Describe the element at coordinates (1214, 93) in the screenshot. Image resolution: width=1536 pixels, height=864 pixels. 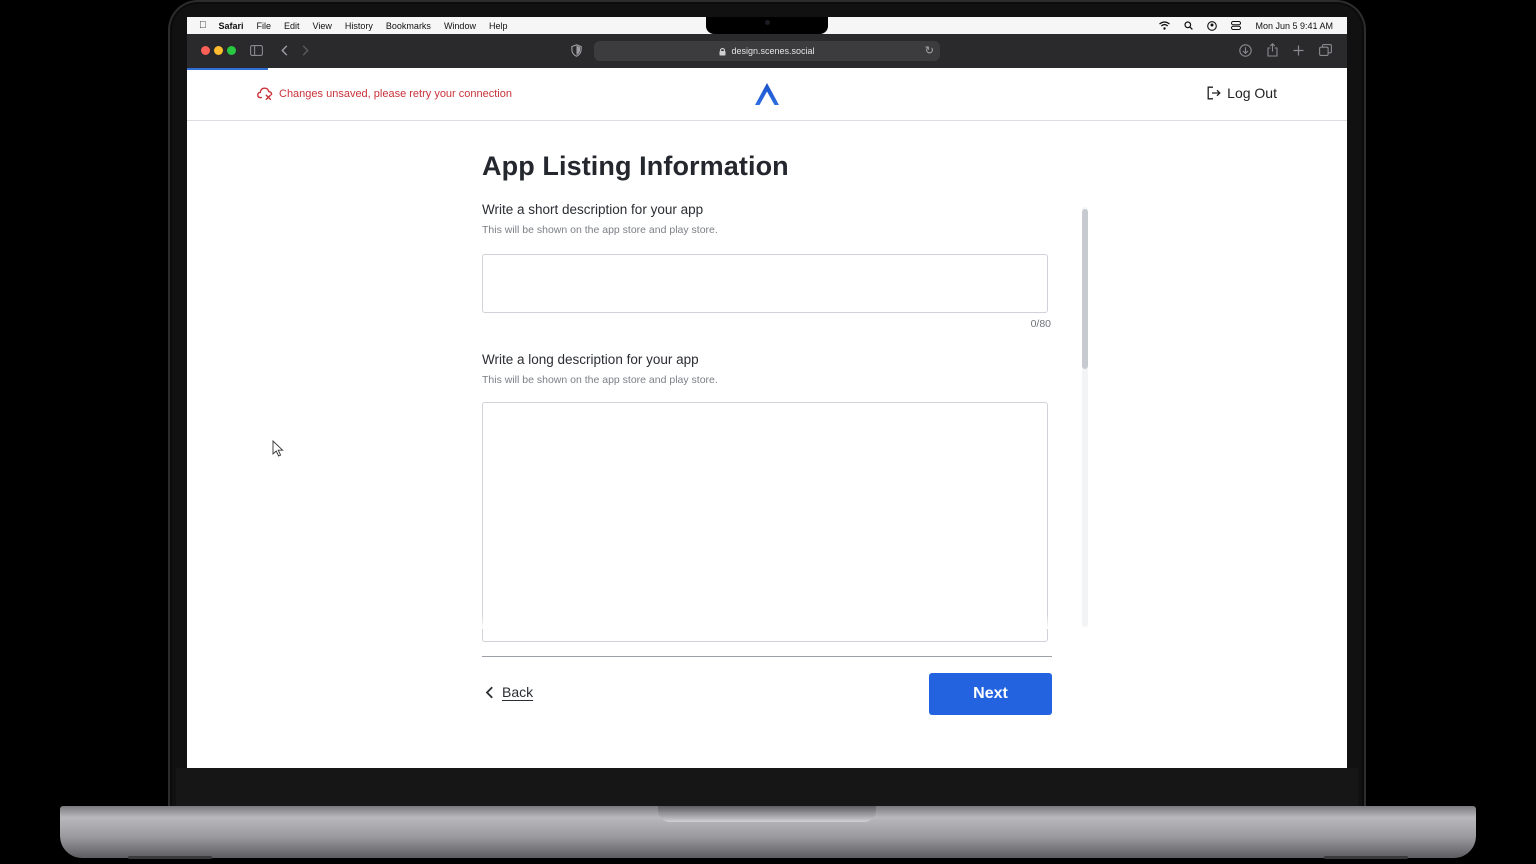
I see `log-out-icon` at that location.